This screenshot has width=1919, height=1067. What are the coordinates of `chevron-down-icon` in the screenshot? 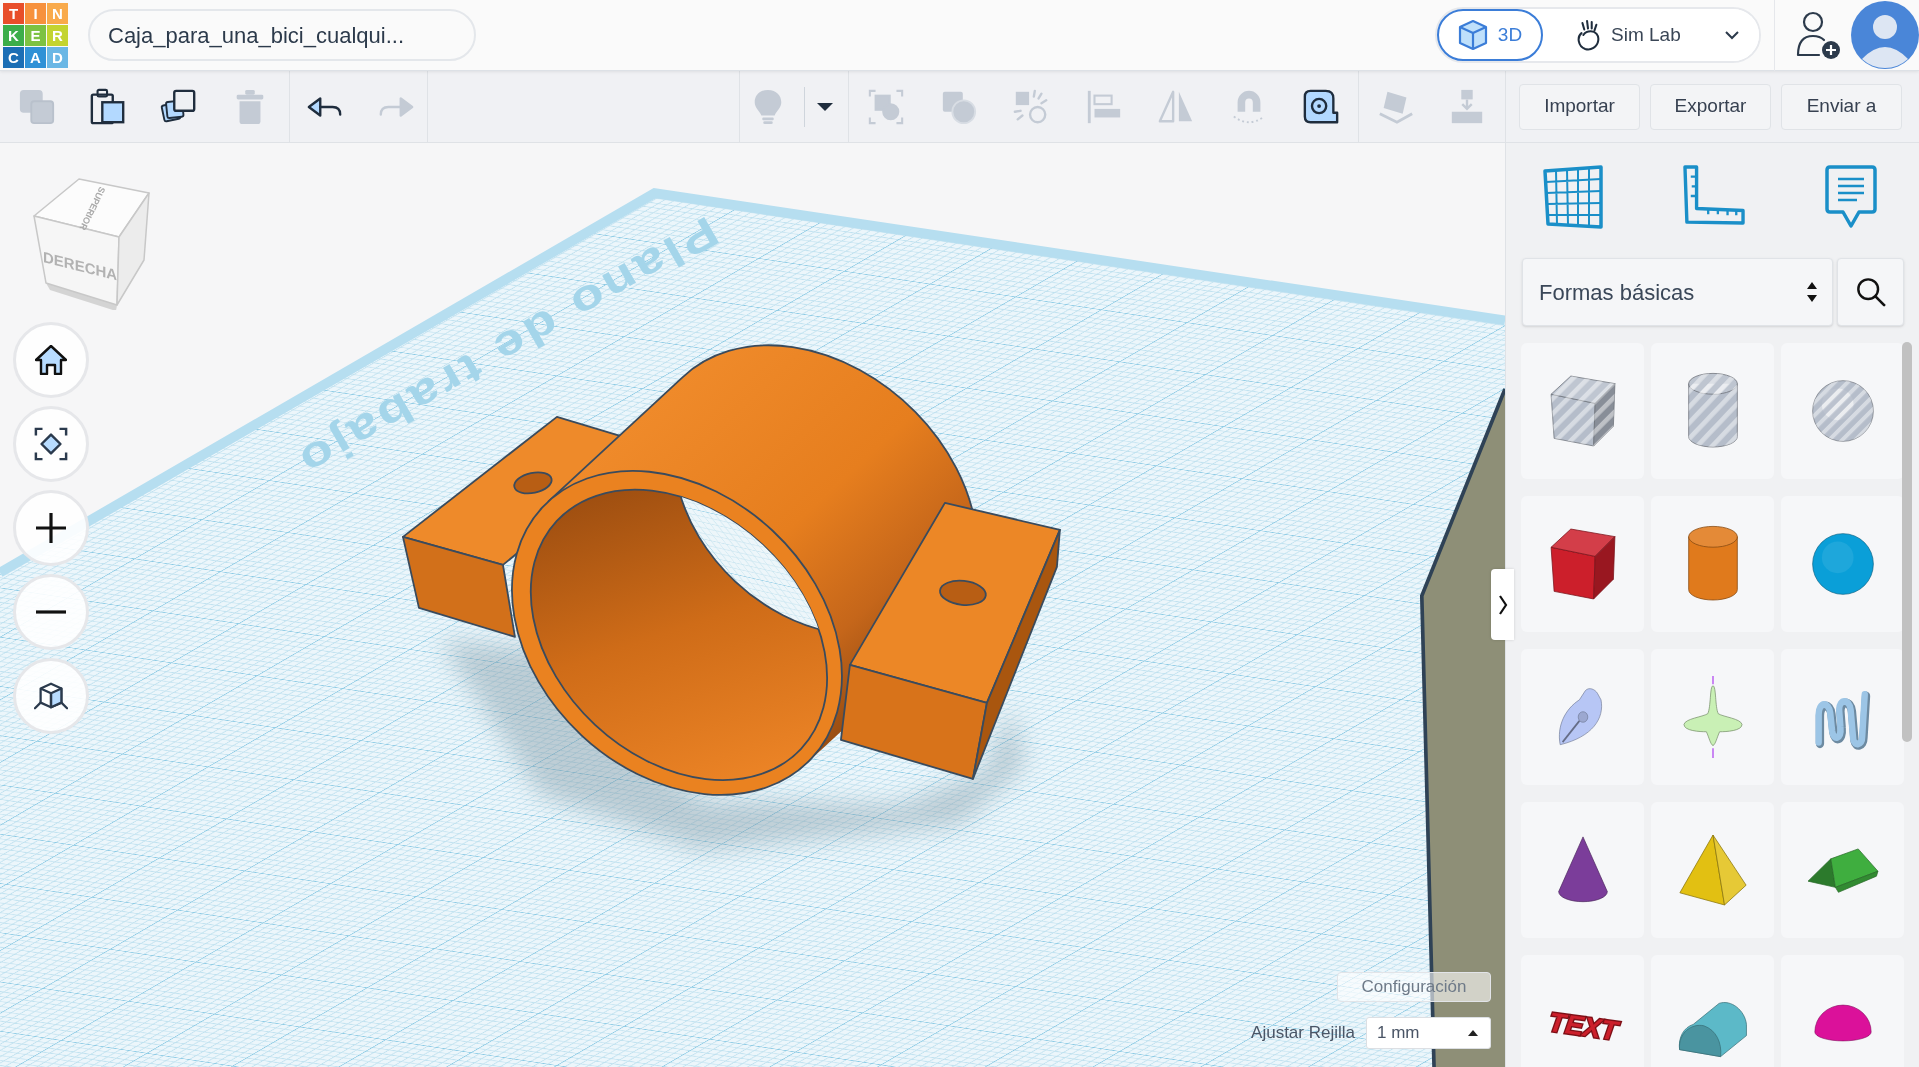 It's located at (1732, 35).